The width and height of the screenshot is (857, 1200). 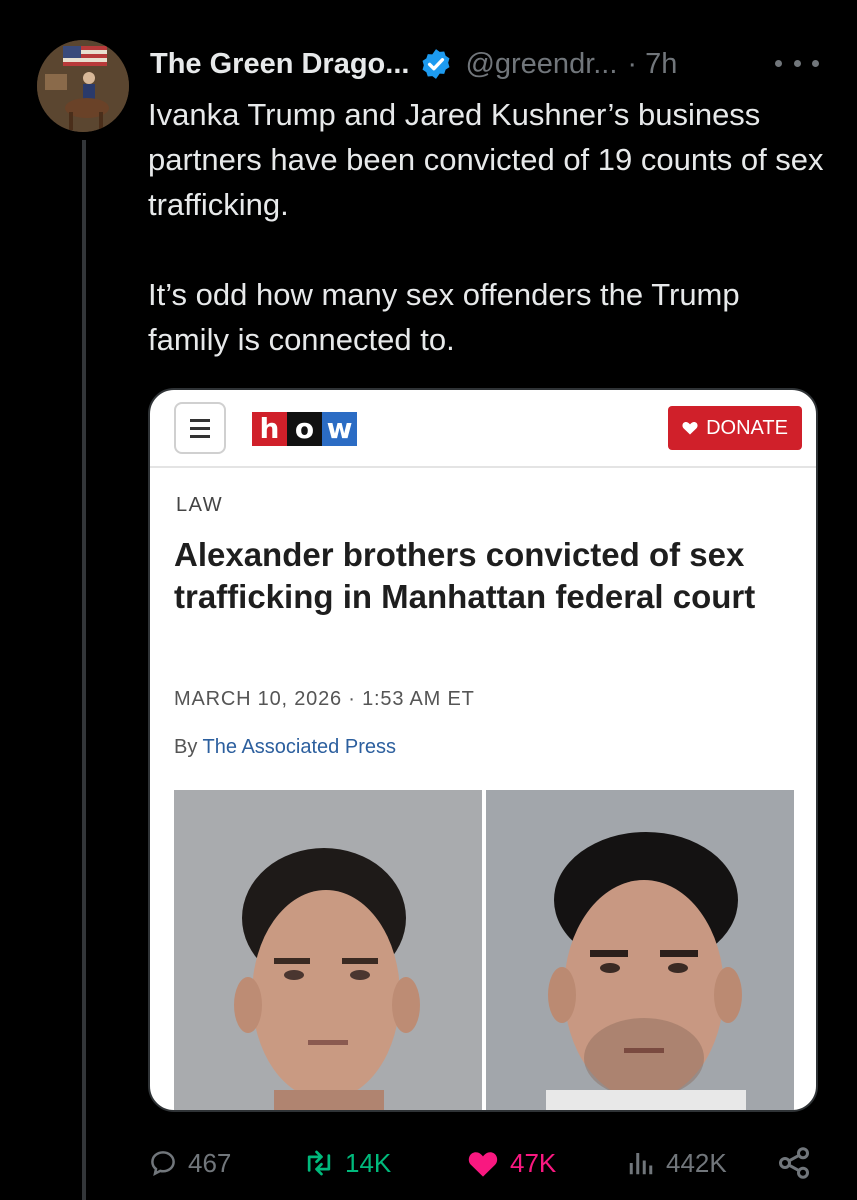 I want to click on tweet-time: · 7h, so click(x=652, y=64).